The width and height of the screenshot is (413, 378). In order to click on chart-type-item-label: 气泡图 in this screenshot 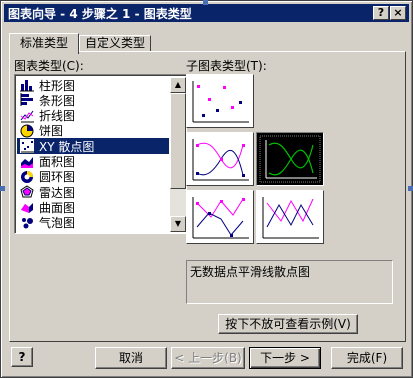, I will do `click(57, 223)`.